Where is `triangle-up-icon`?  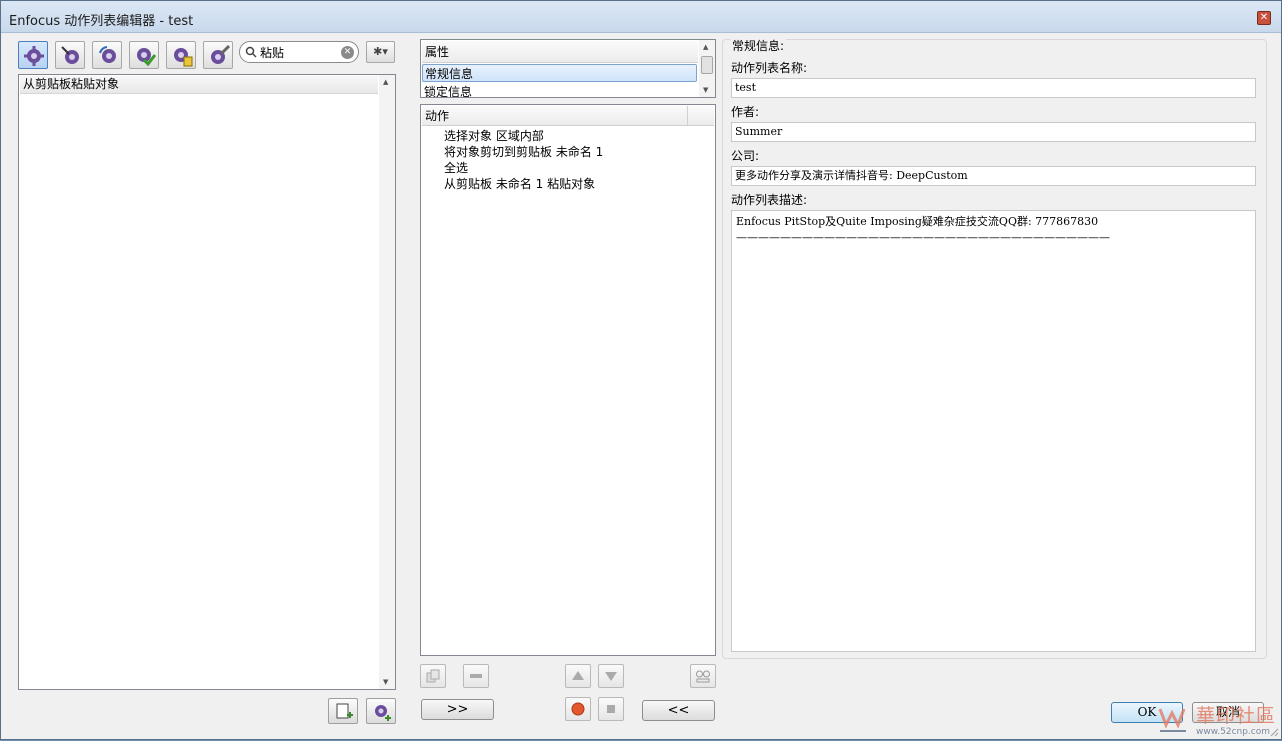
triangle-up-icon is located at coordinates (578, 675).